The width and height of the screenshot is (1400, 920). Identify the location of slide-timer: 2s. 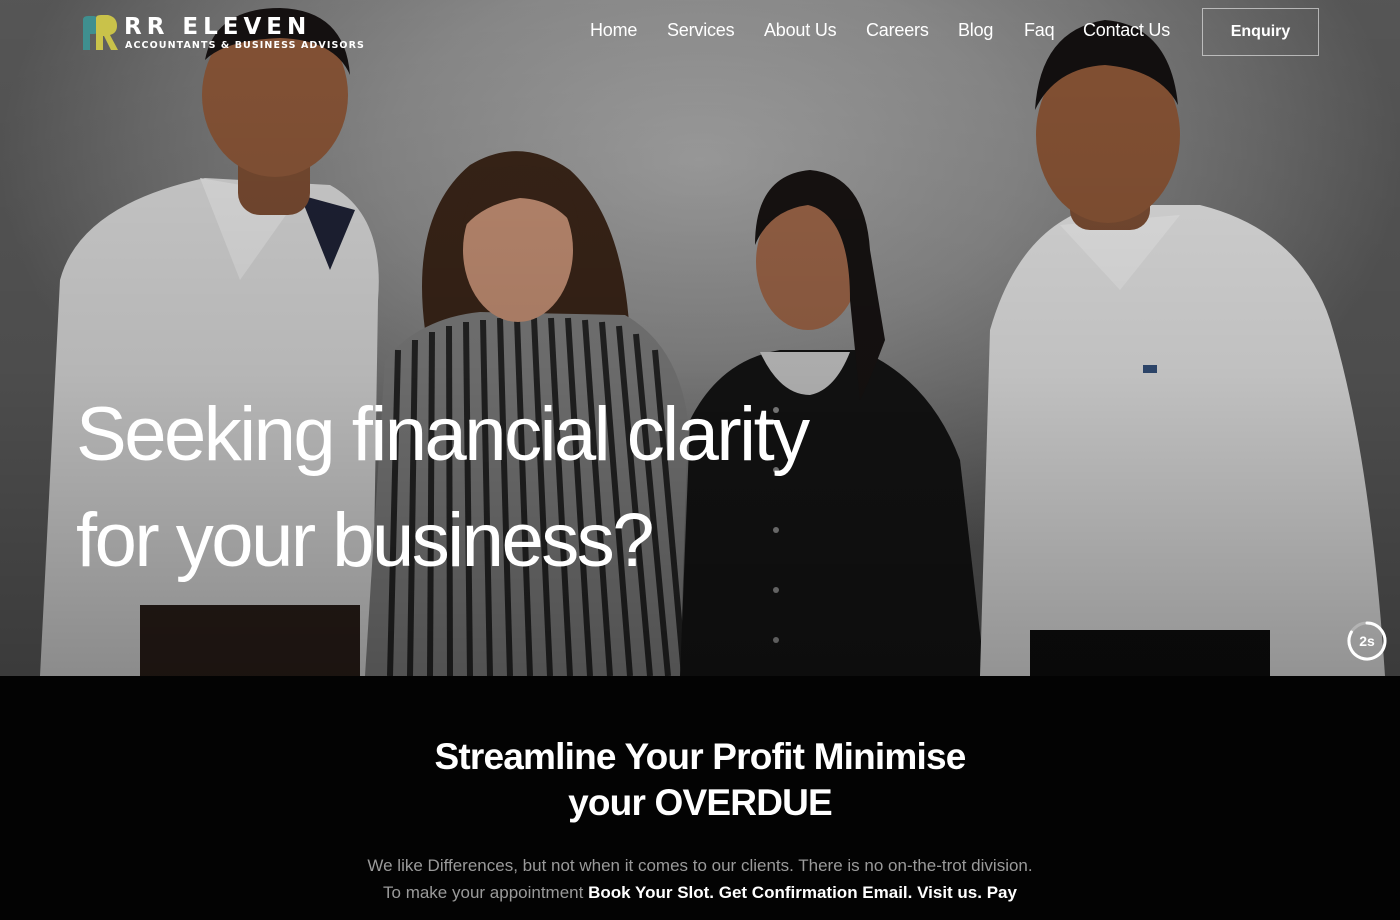
(1367, 641).